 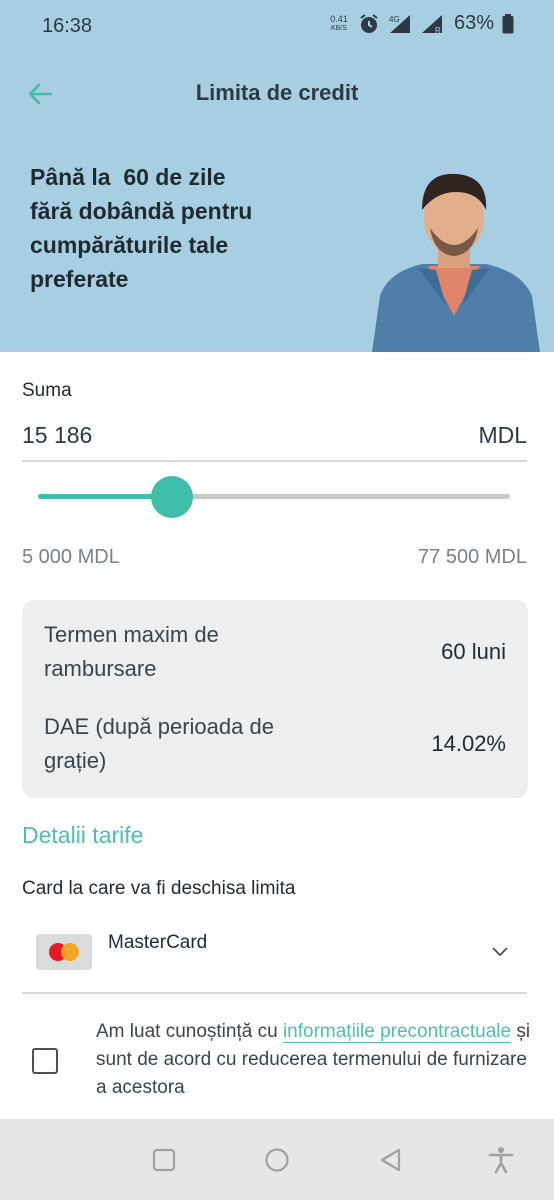 I want to click on term-value: 60 luni, so click(x=473, y=651).